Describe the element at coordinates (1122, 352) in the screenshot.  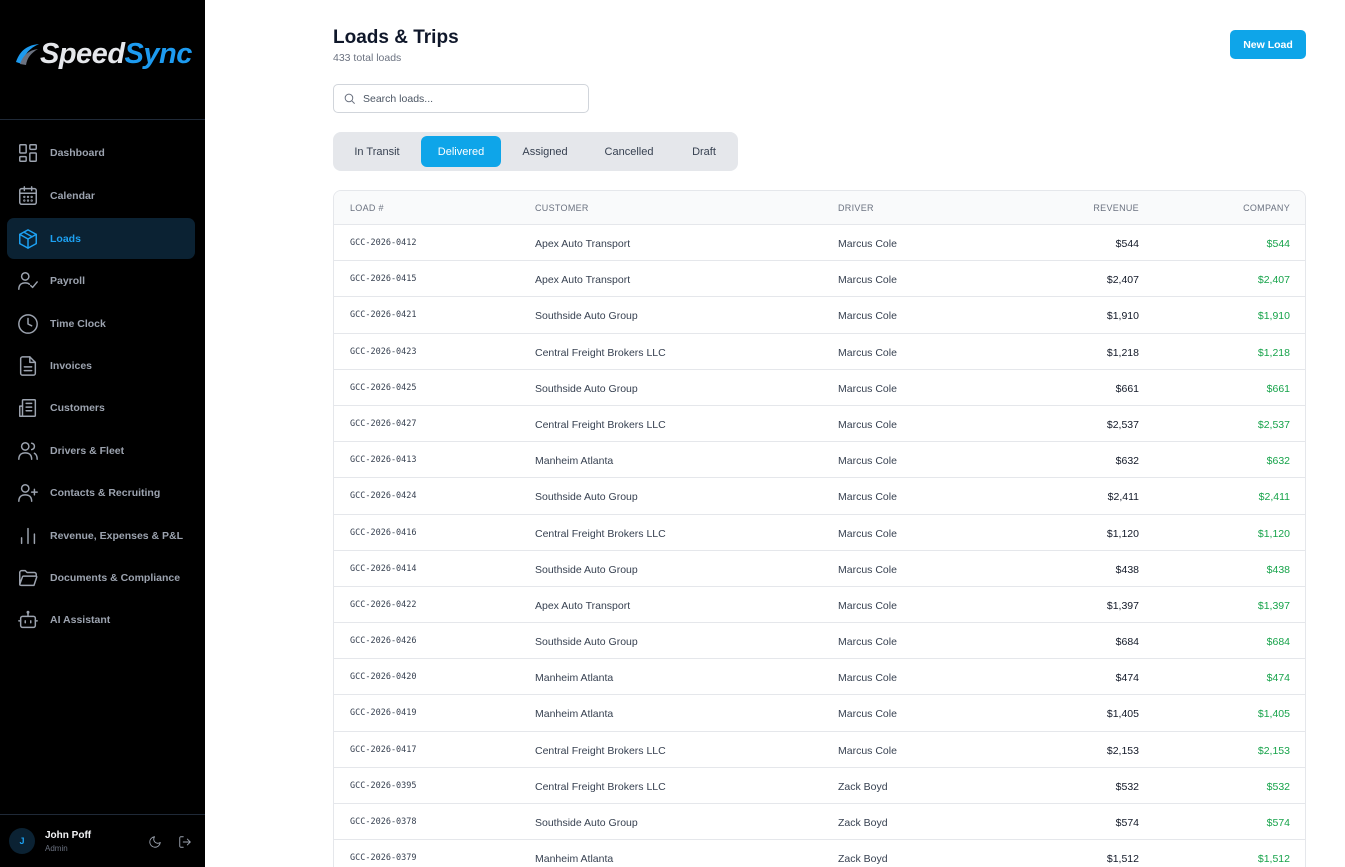
I see `revenue-cell: $1,218` at that location.